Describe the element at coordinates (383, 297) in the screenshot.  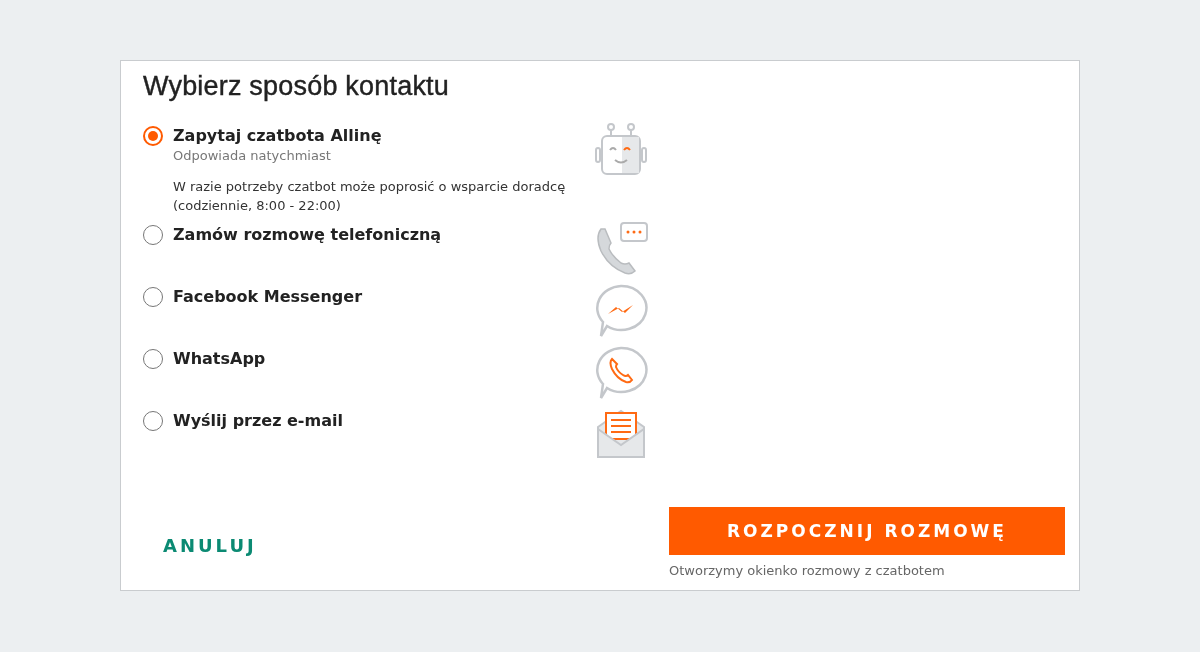
I see `option-label: Facebook Messenger` at that location.